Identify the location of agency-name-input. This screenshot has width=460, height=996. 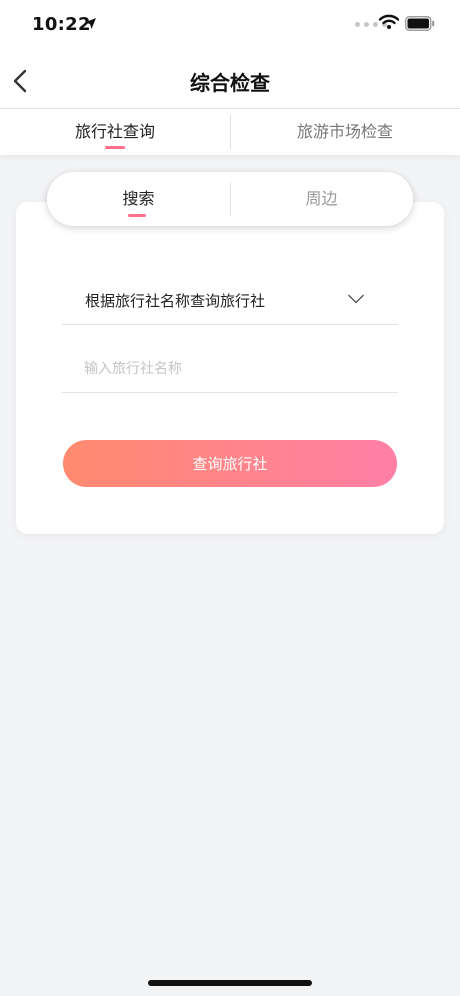
(229, 369).